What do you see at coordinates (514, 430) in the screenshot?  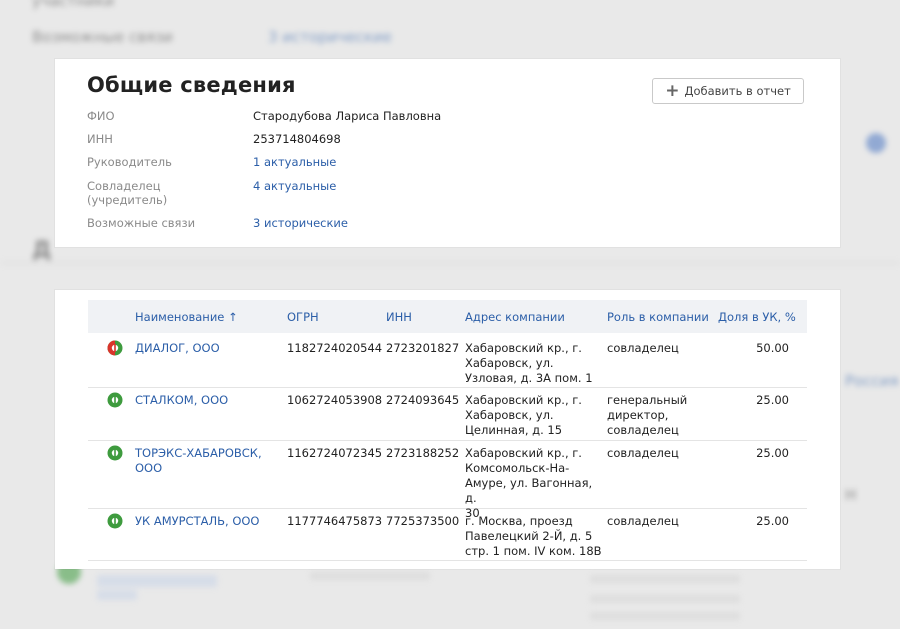 I see `address-cell-line: Целинная, д. 15` at bounding box center [514, 430].